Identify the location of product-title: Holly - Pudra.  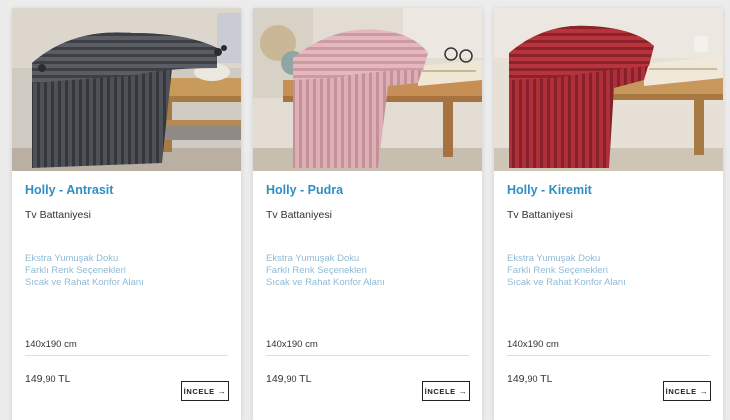
(304, 190).